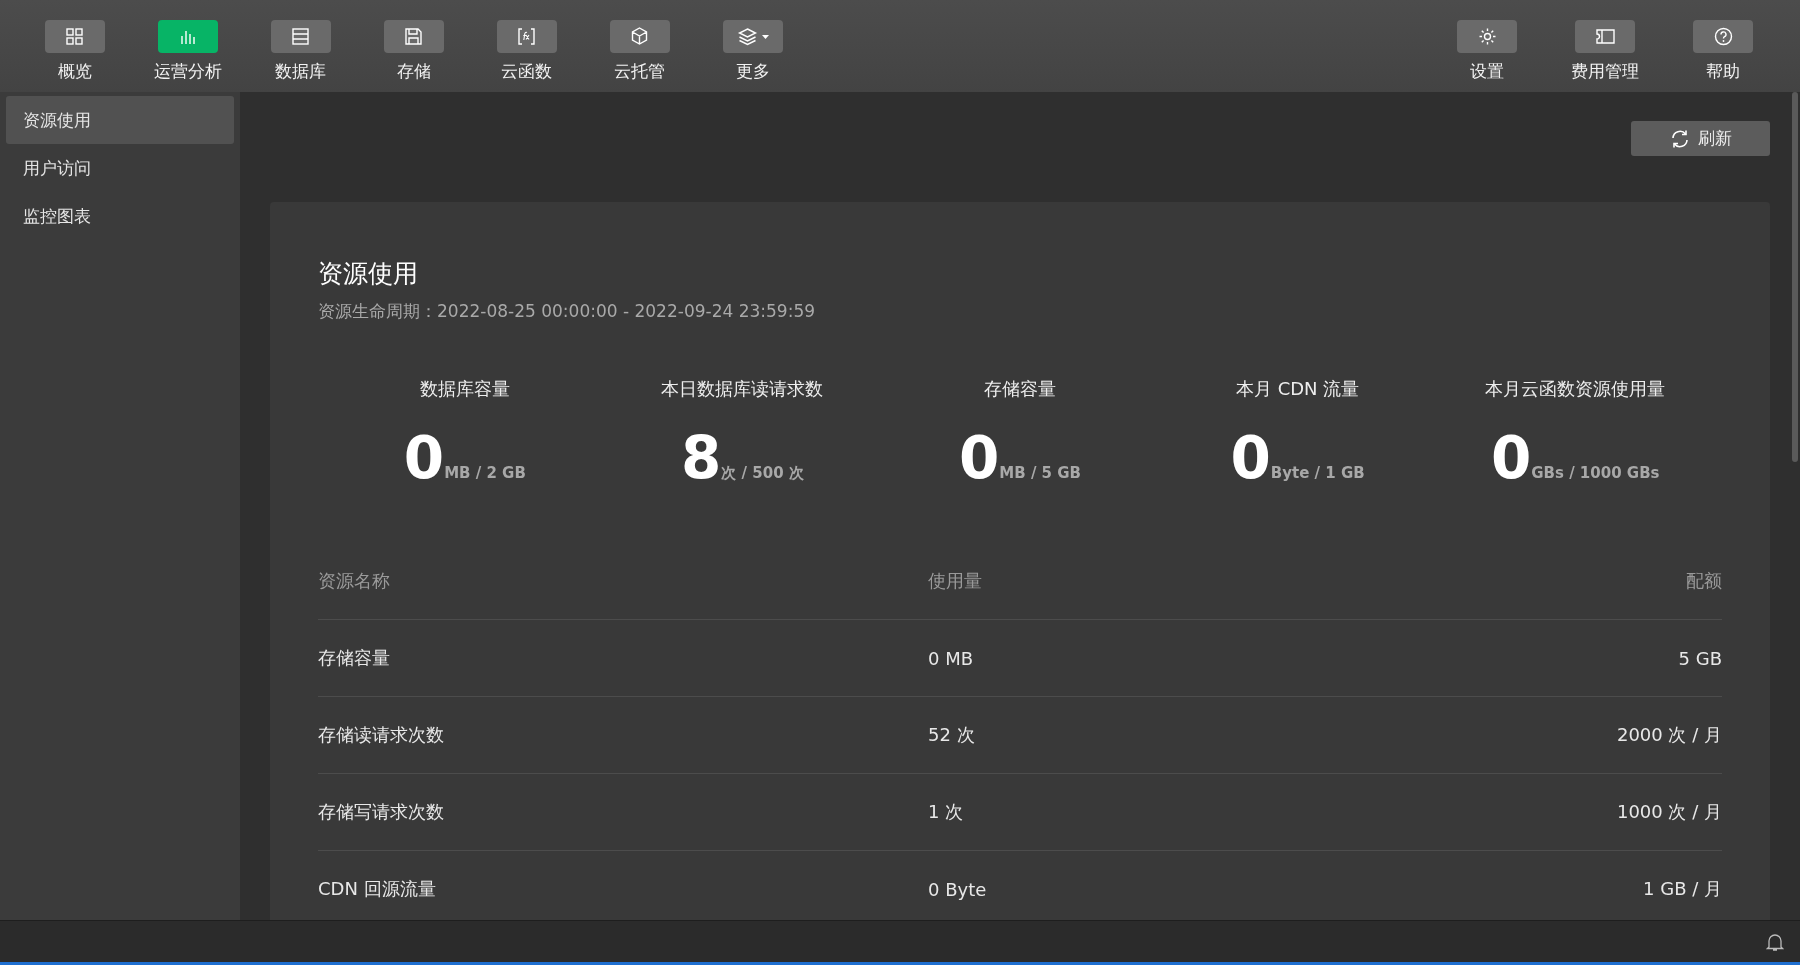  I want to click on toolbar-label: 数据库, so click(300, 71).